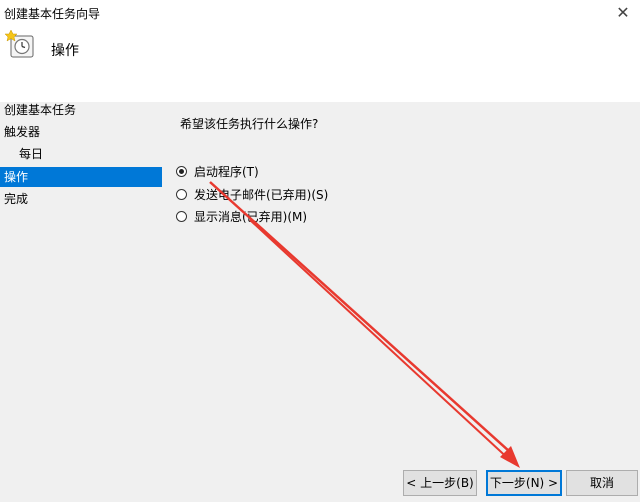 This screenshot has height=502, width=640. What do you see at coordinates (440, 483) in the screenshot?
I see `back-button: < 上一步(B)` at bounding box center [440, 483].